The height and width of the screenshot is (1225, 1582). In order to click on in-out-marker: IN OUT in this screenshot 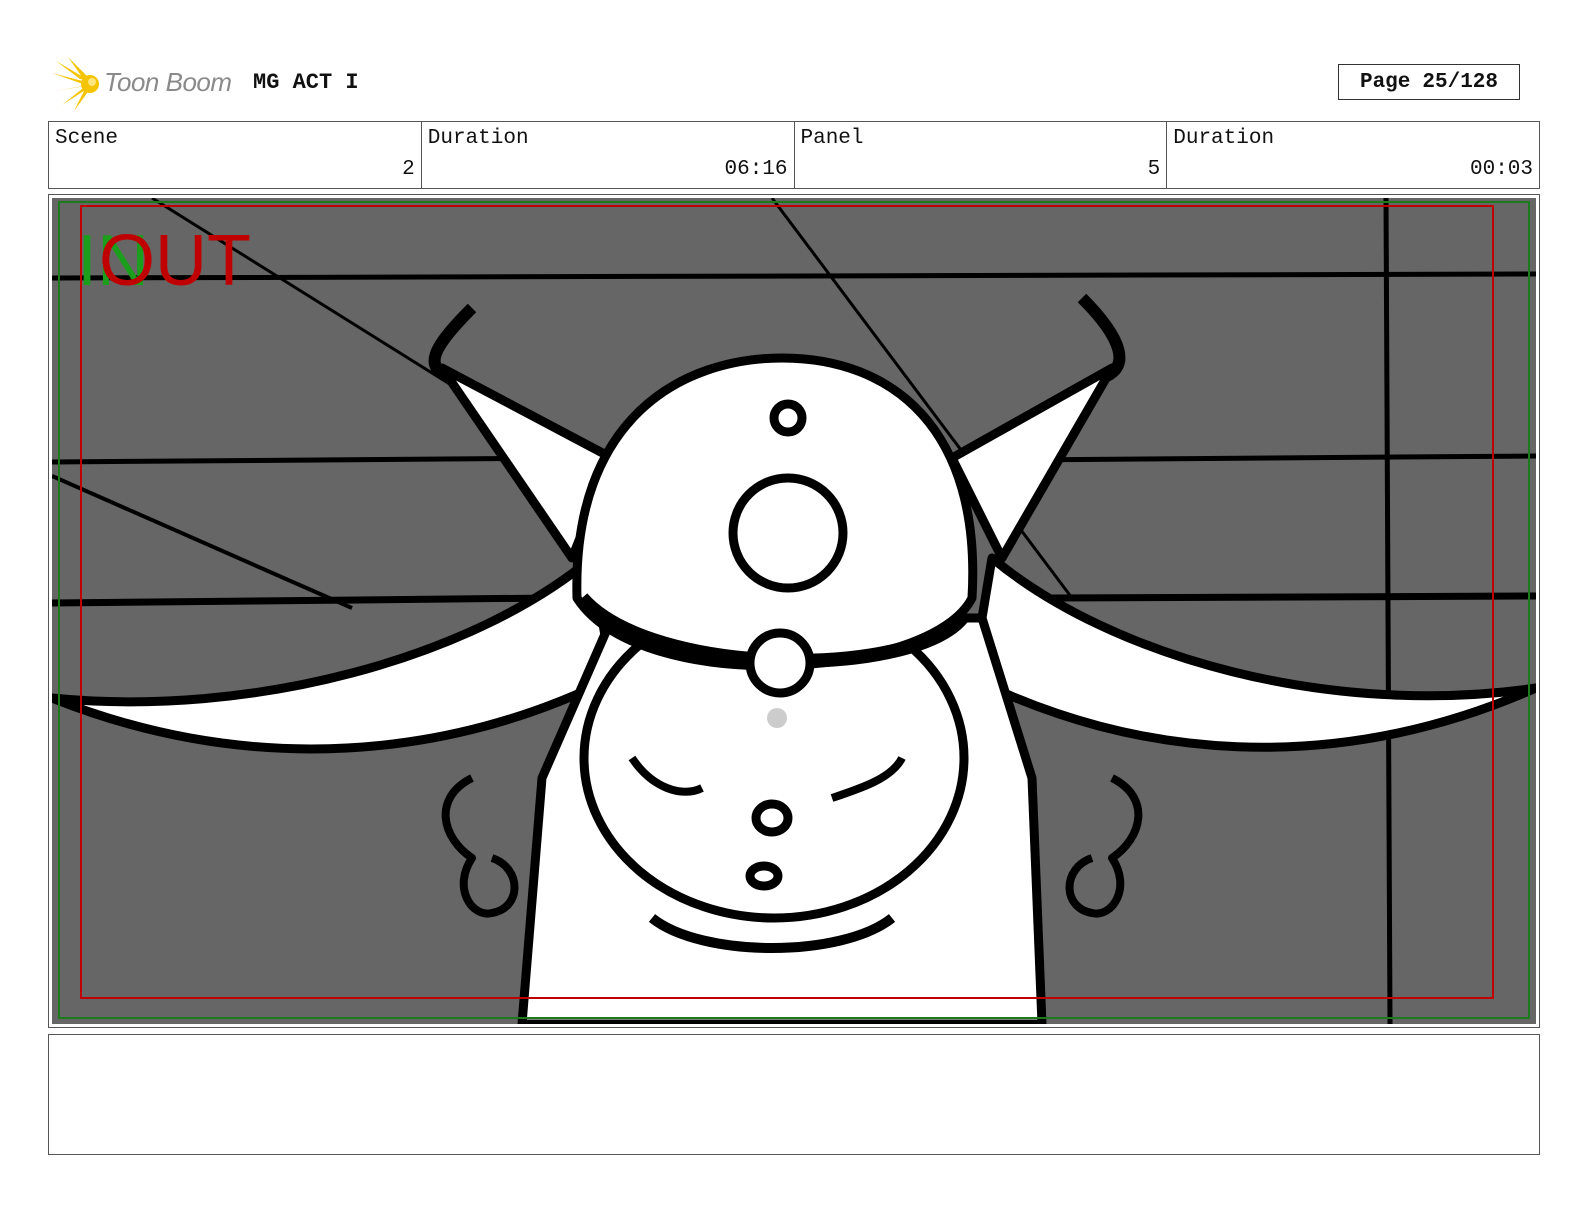, I will do `click(207, 265)`.